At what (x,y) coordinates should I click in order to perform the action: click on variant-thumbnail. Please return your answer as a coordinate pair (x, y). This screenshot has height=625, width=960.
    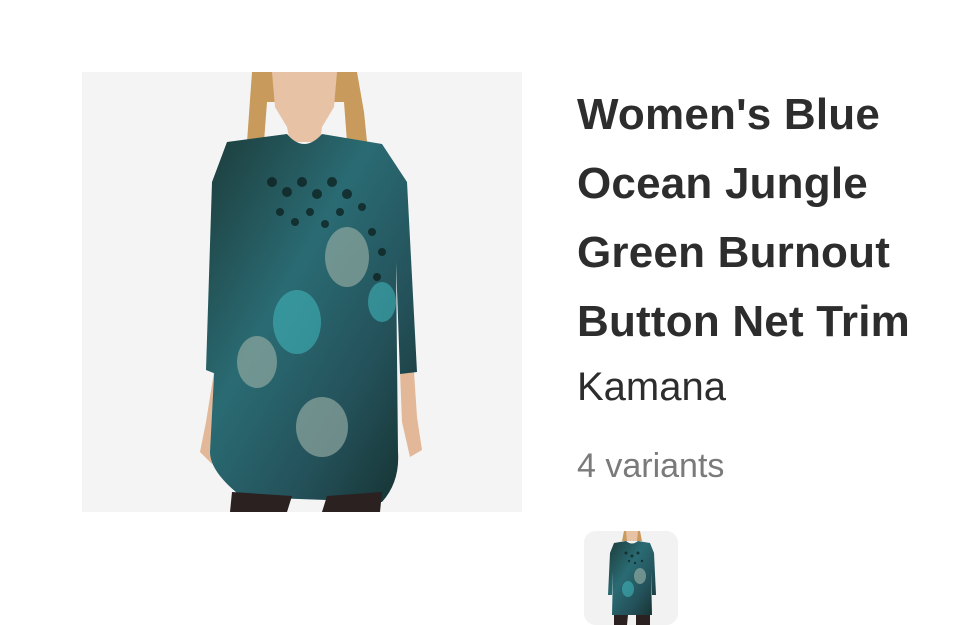
    Looking at the image, I should click on (631, 578).